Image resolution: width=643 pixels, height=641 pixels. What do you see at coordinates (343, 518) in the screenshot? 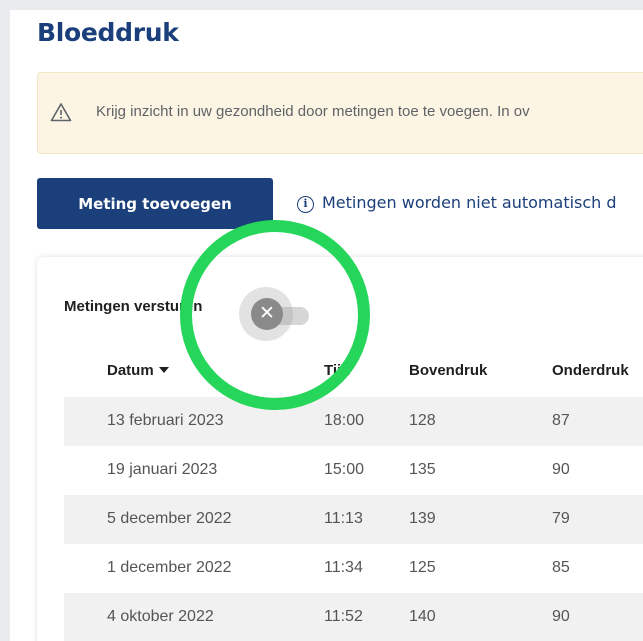
I see `cell-time: 11:13` at bounding box center [343, 518].